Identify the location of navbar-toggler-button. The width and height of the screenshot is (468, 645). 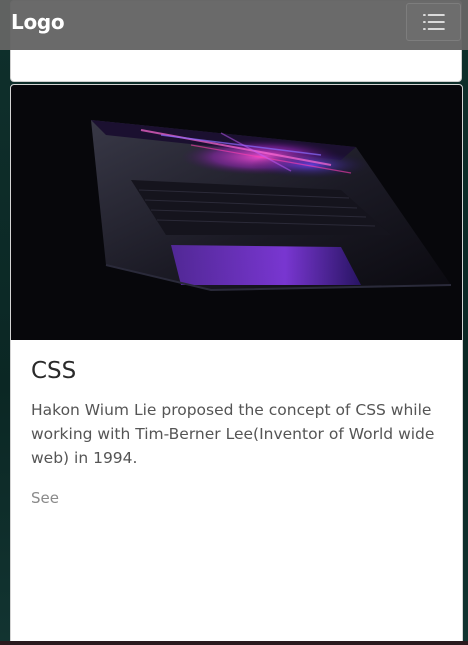
(433, 22).